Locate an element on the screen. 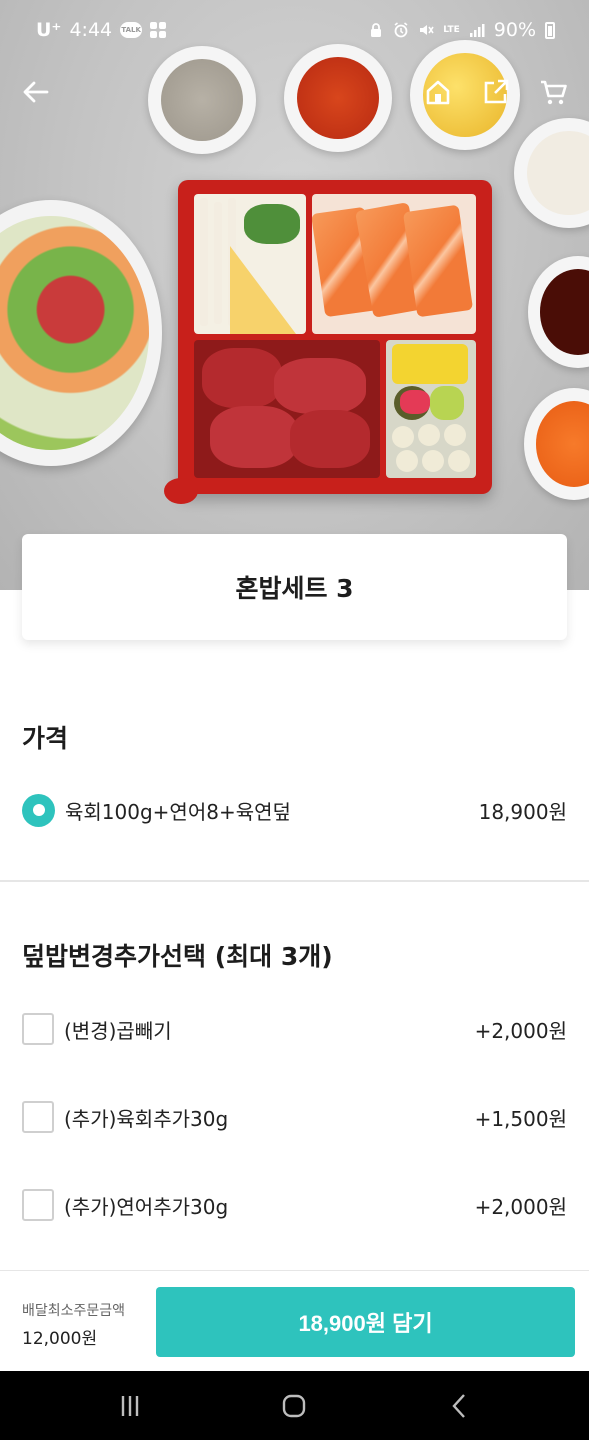  price-section-title: 가격 is located at coordinates (45, 738).